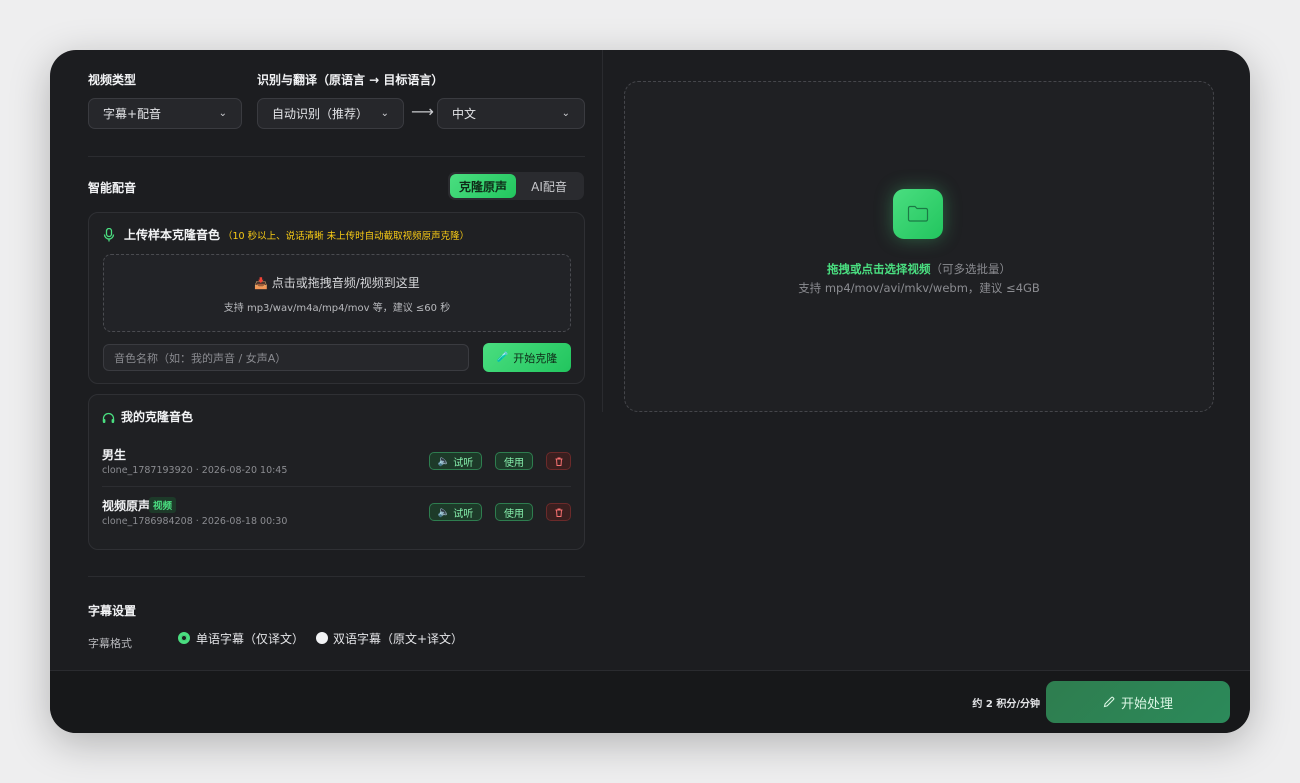 The width and height of the screenshot is (1300, 783). Describe the element at coordinates (483, 186) in the screenshot. I see `tab-clone-voice: 克隆原声` at that location.